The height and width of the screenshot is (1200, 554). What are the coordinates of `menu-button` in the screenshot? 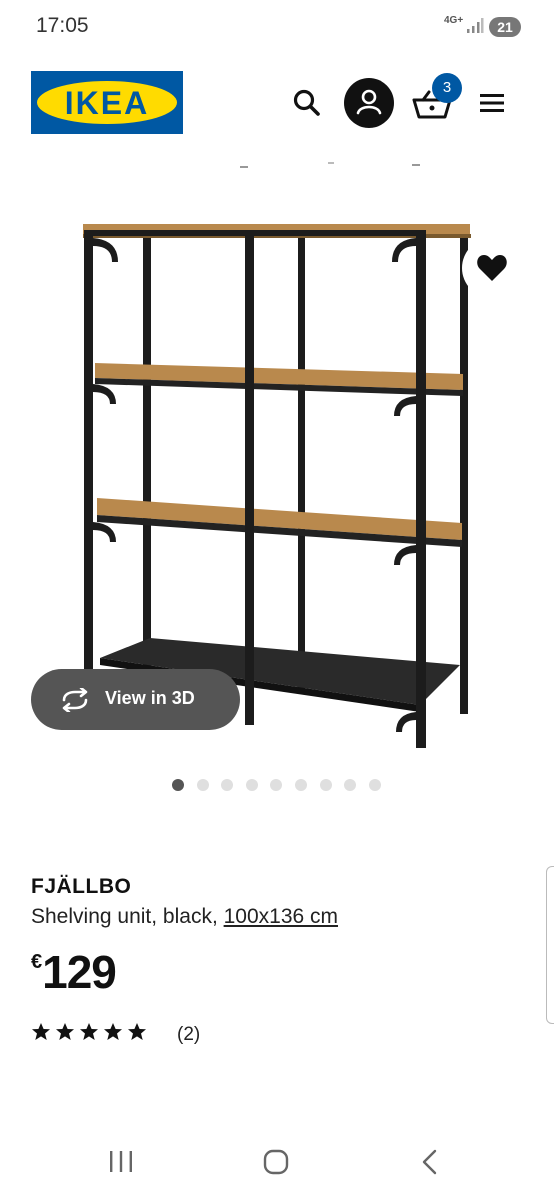 It's located at (492, 103).